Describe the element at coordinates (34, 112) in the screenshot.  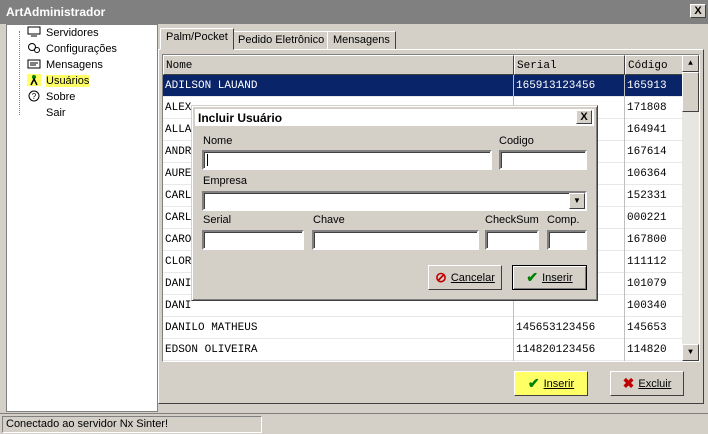
I see `exit-icon` at that location.